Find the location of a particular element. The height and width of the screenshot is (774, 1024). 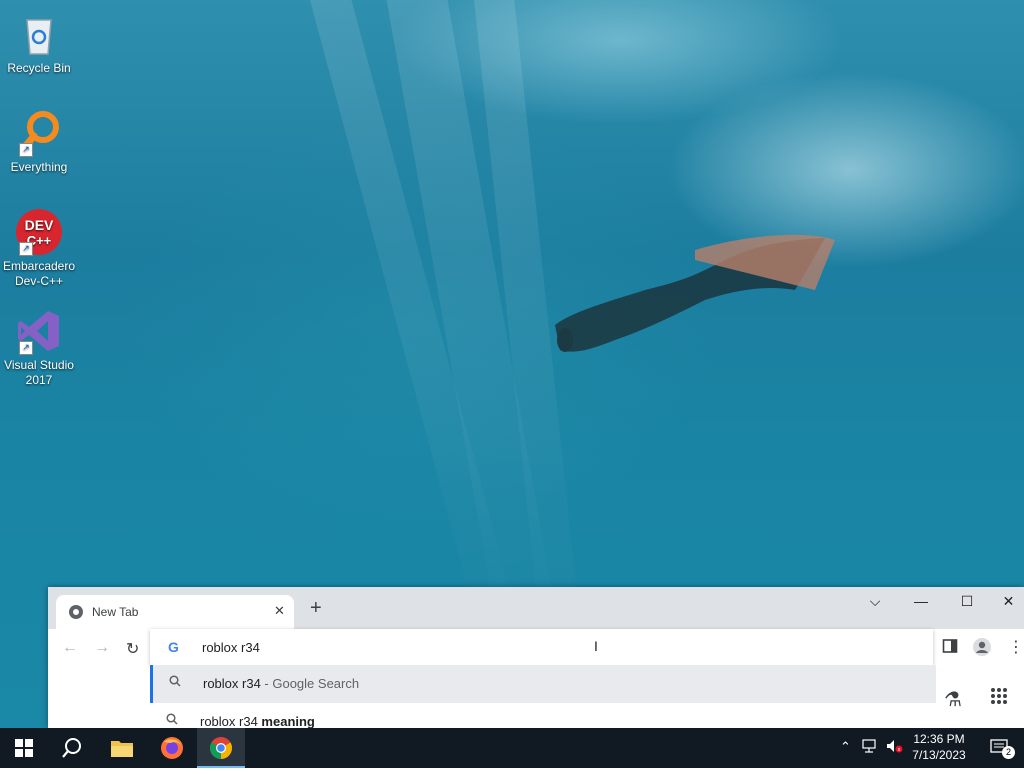

clock-date: 7/13/2023 is located at coordinates (939, 755).